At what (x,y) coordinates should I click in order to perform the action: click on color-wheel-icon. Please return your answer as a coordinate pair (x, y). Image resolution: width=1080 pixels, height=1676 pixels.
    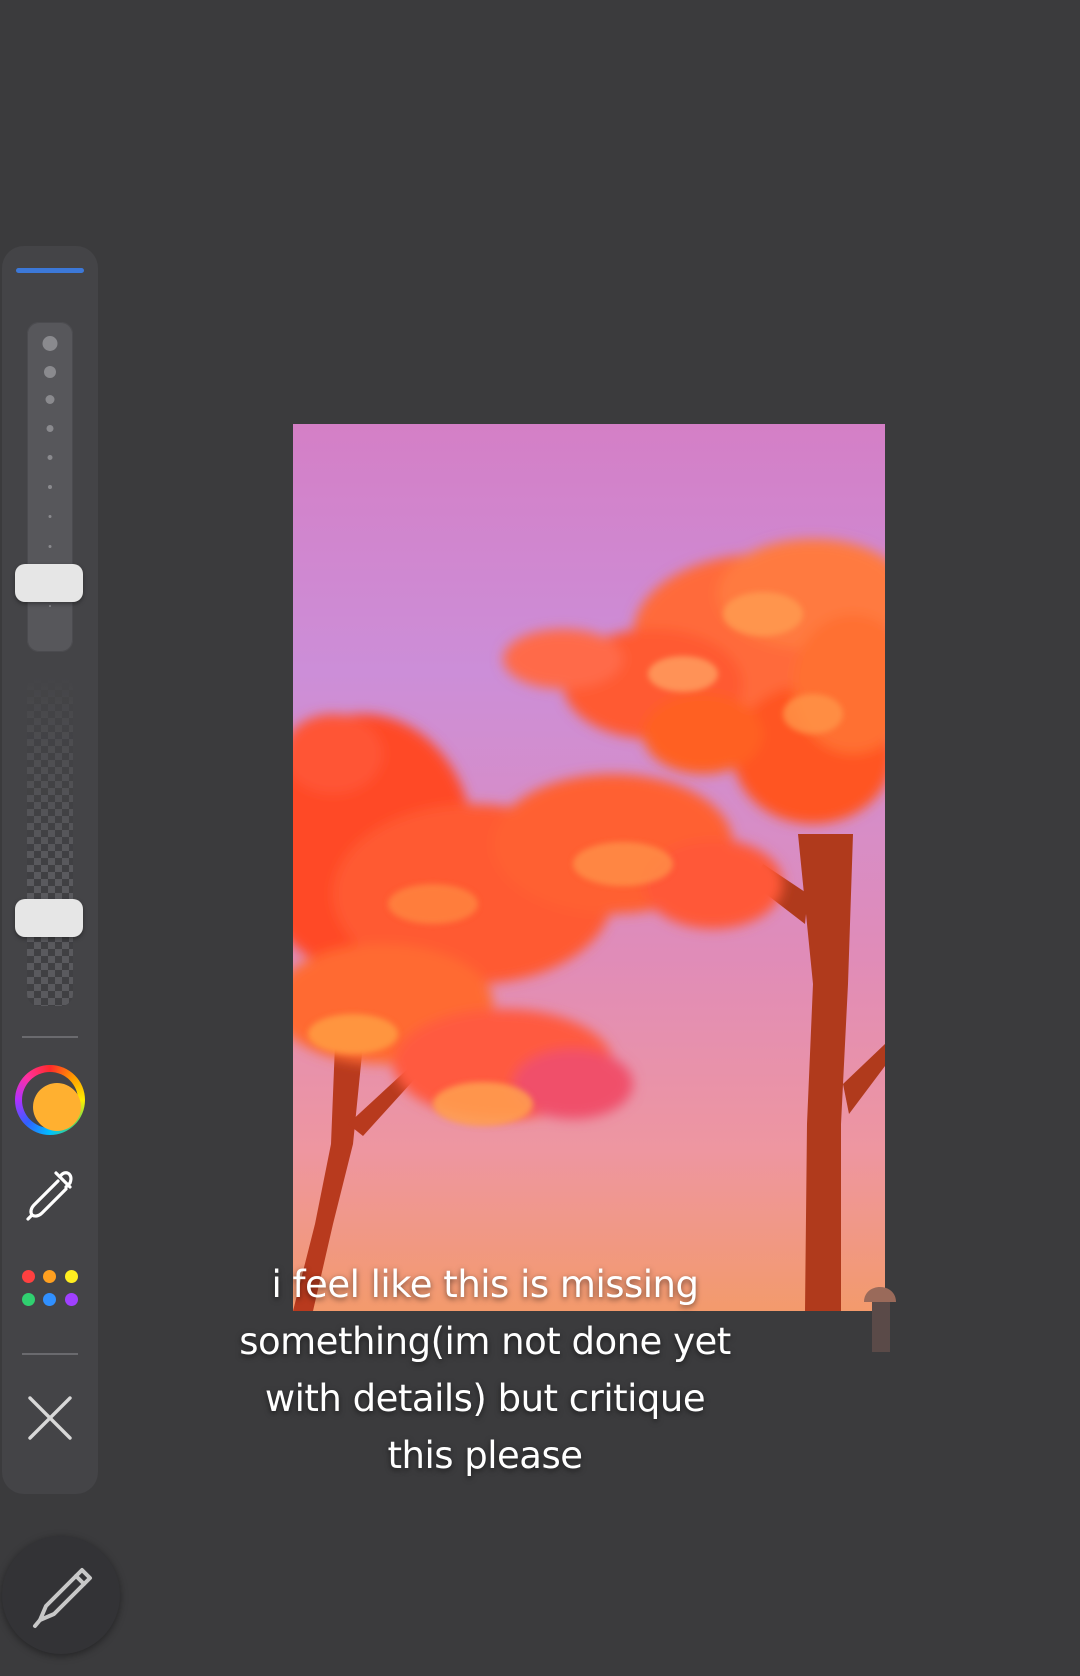
    Looking at the image, I should click on (50, 1100).